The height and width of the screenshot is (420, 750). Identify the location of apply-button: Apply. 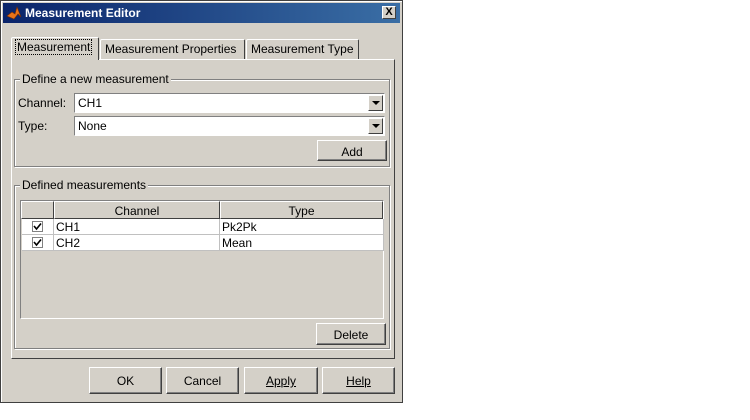
(281, 380).